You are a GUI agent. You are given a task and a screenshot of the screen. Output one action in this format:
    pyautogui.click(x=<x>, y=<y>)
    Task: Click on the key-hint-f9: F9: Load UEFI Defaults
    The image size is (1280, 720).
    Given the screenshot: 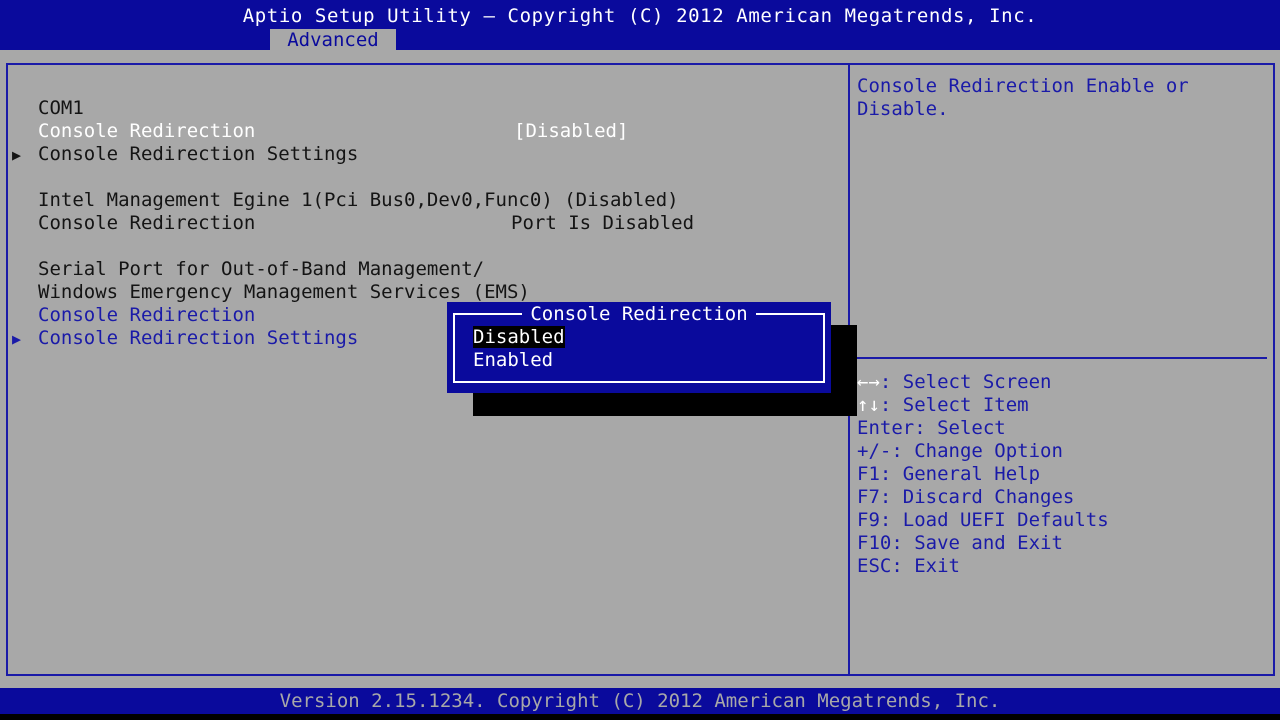 What is the action you would take?
    pyautogui.click(x=983, y=520)
    